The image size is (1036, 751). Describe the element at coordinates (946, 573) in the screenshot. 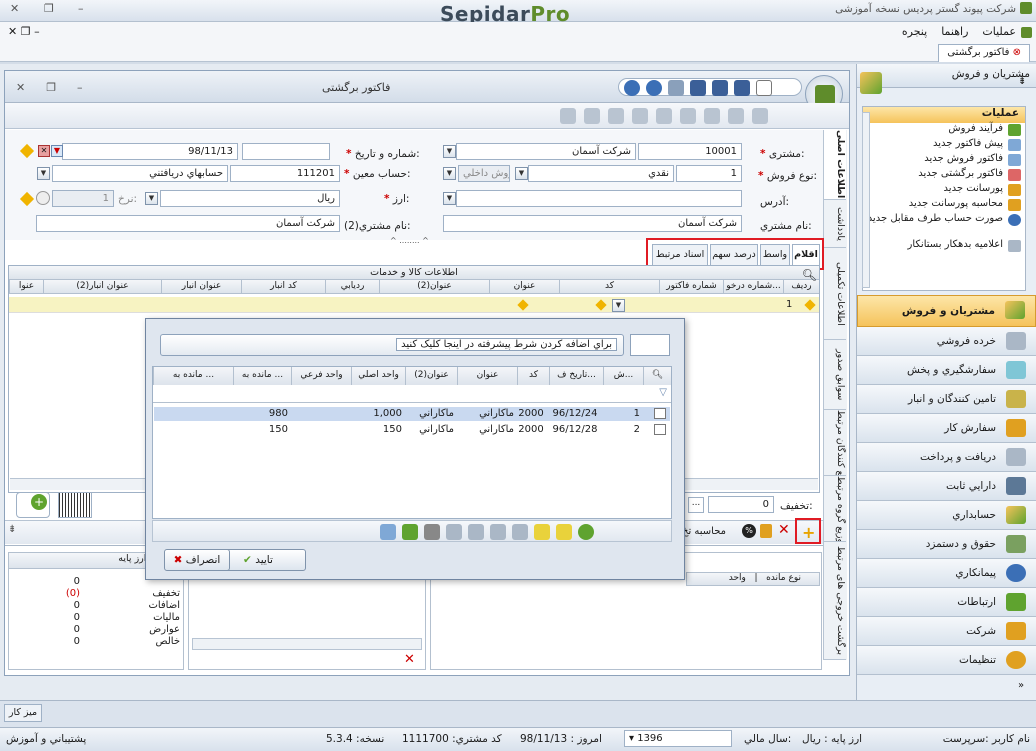

I see `nav-contracting: پيمانکاري` at that location.